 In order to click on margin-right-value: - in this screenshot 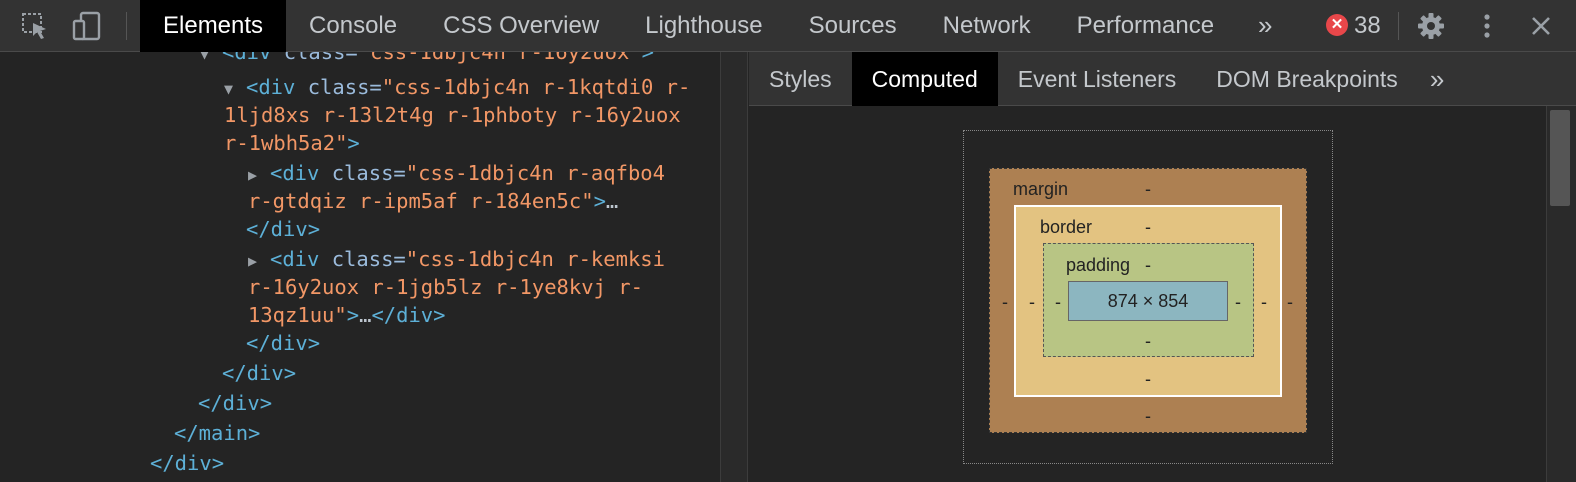, I will do `click(1290, 302)`.